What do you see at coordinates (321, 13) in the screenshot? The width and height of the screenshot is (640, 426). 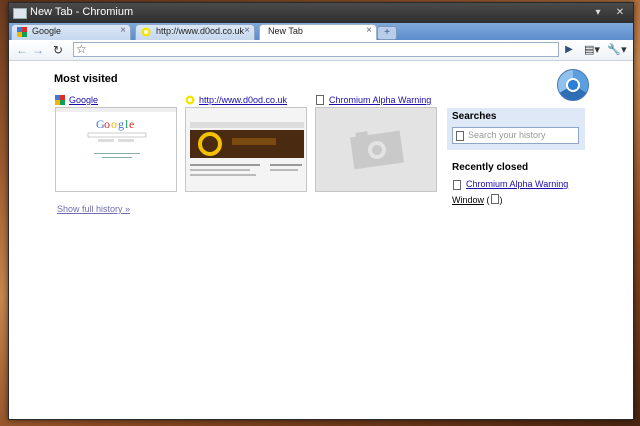 I see `title-bar: New Tab - Chromium ▾ ✕` at bounding box center [321, 13].